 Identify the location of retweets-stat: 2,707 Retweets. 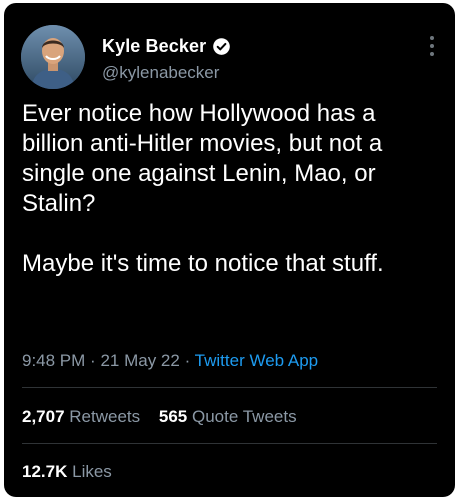
(81, 417).